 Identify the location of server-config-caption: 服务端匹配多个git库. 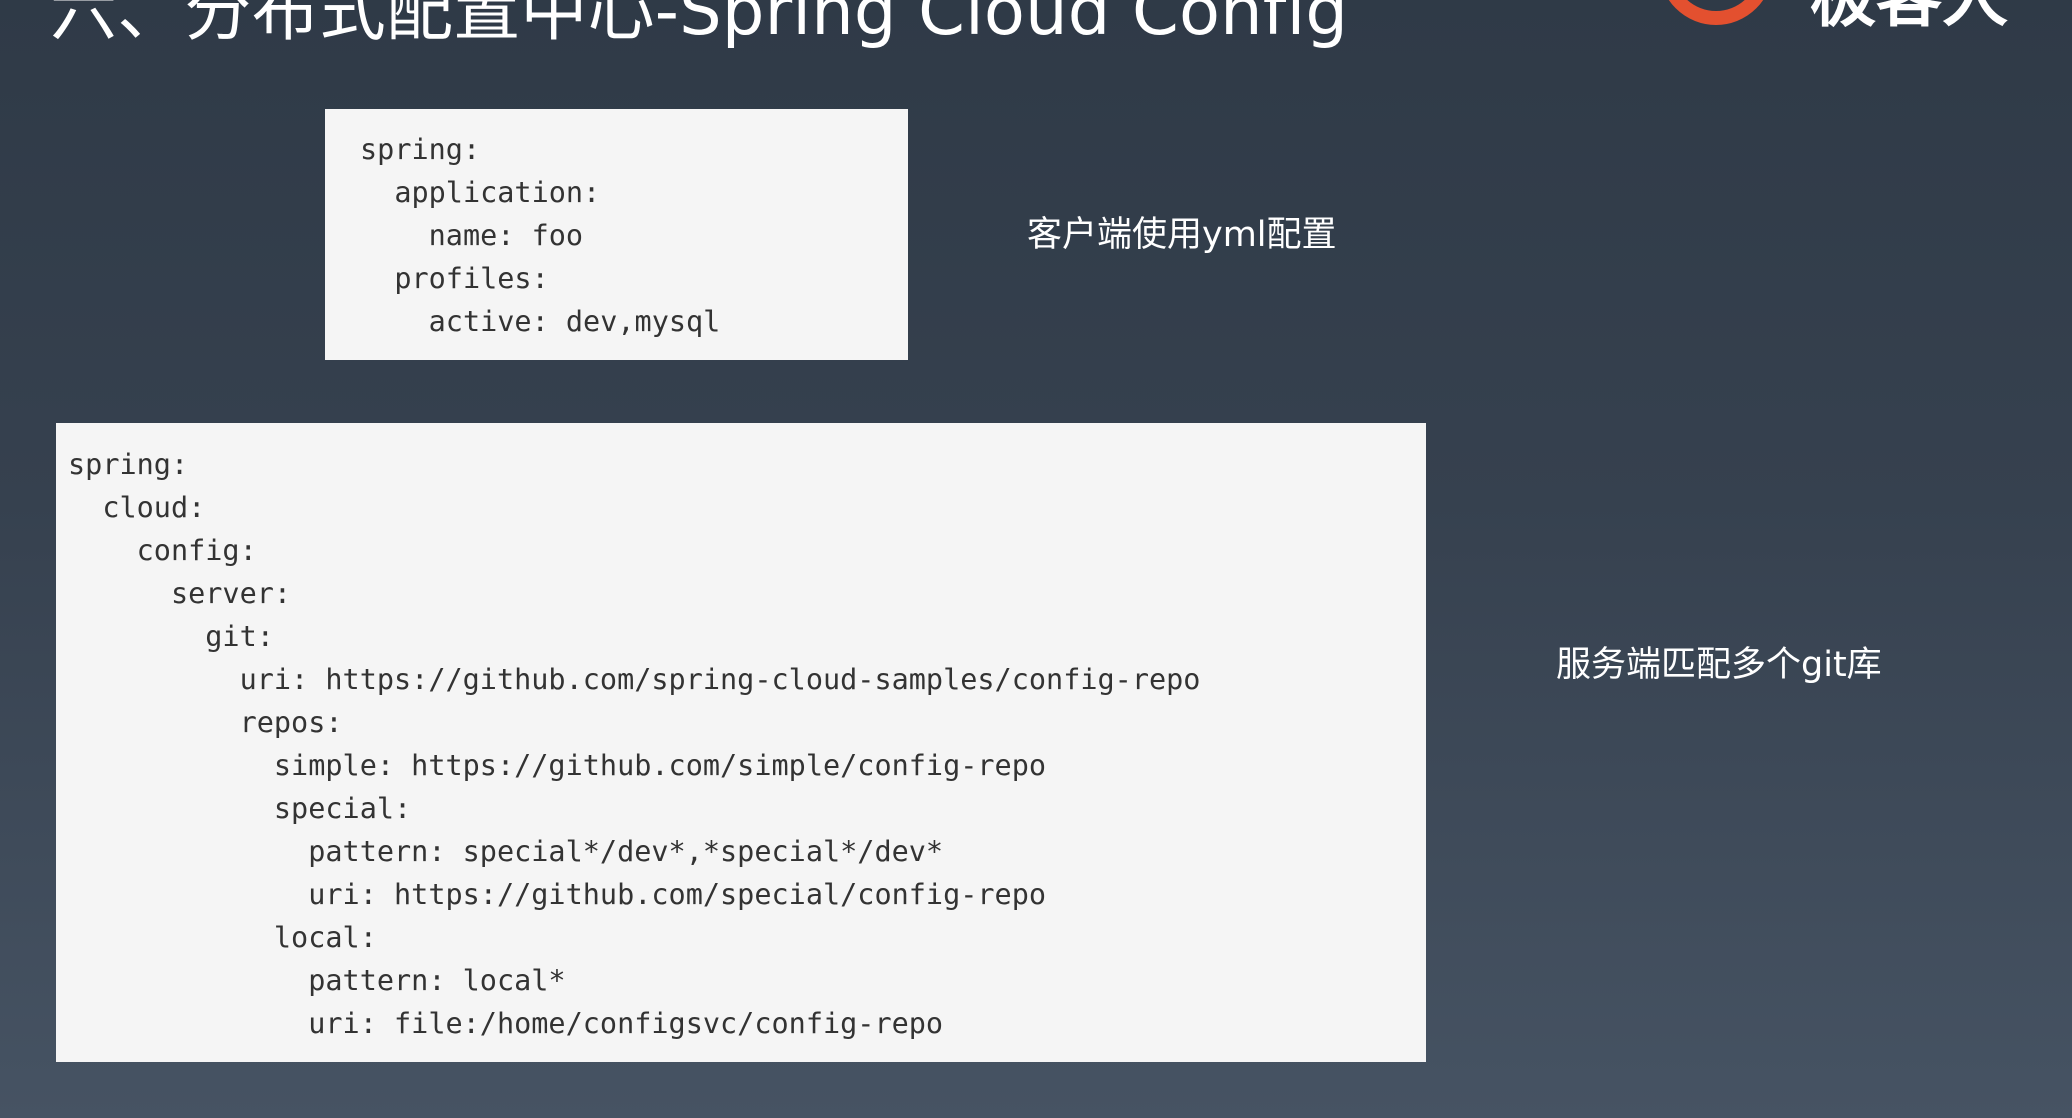
(1719, 665).